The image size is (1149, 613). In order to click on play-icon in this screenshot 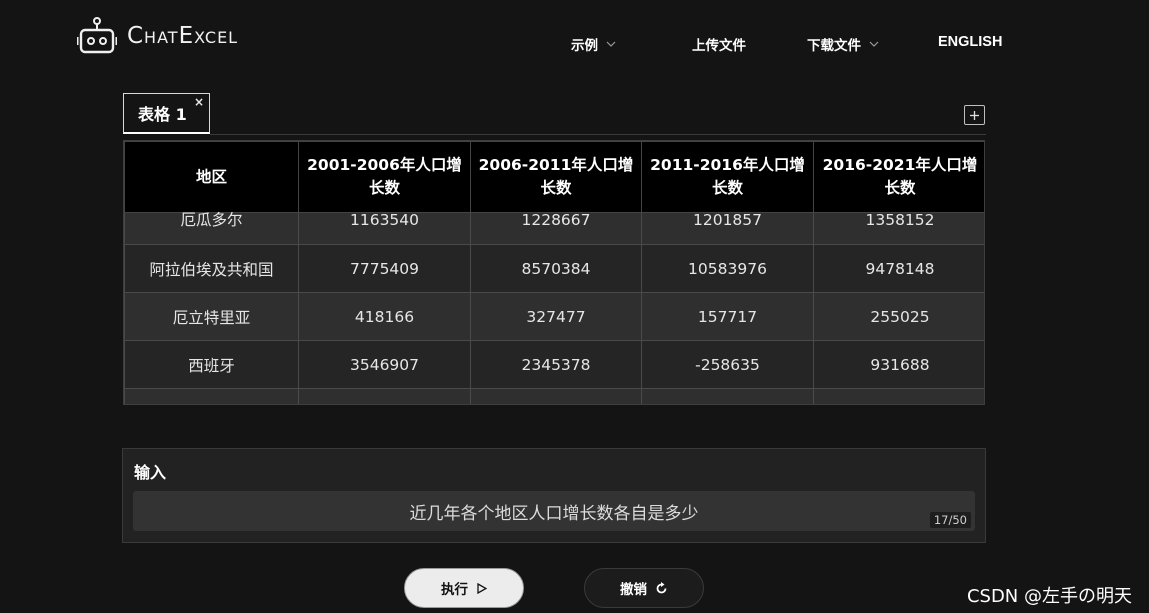, I will do `click(481, 588)`.